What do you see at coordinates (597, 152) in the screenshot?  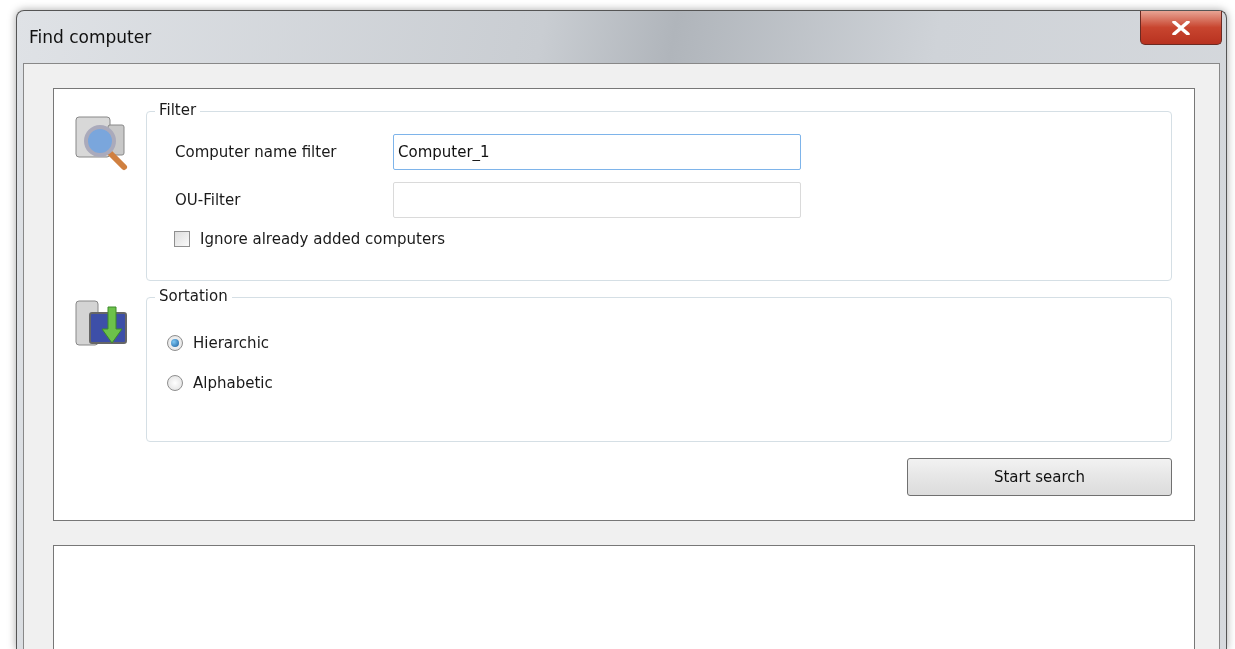 I see `input-field: Computer_1` at bounding box center [597, 152].